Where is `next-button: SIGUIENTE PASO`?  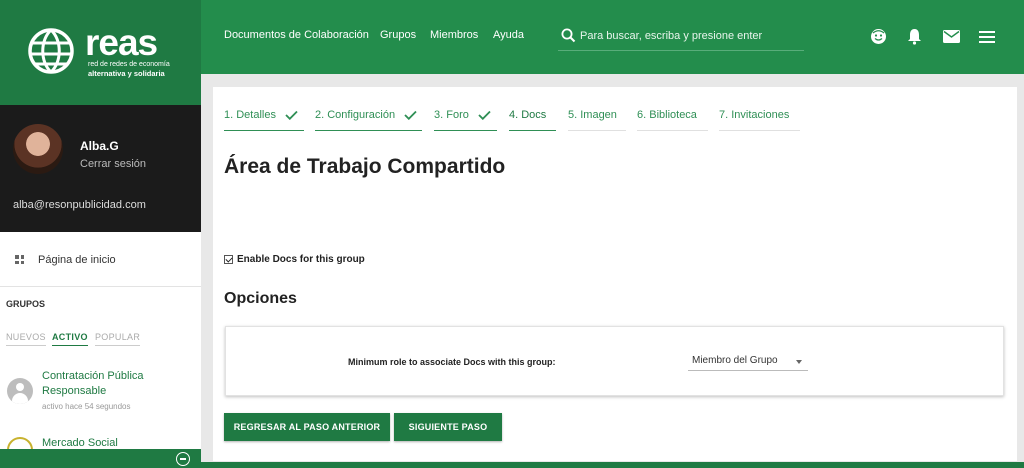 next-button: SIGUIENTE PASO is located at coordinates (448, 427).